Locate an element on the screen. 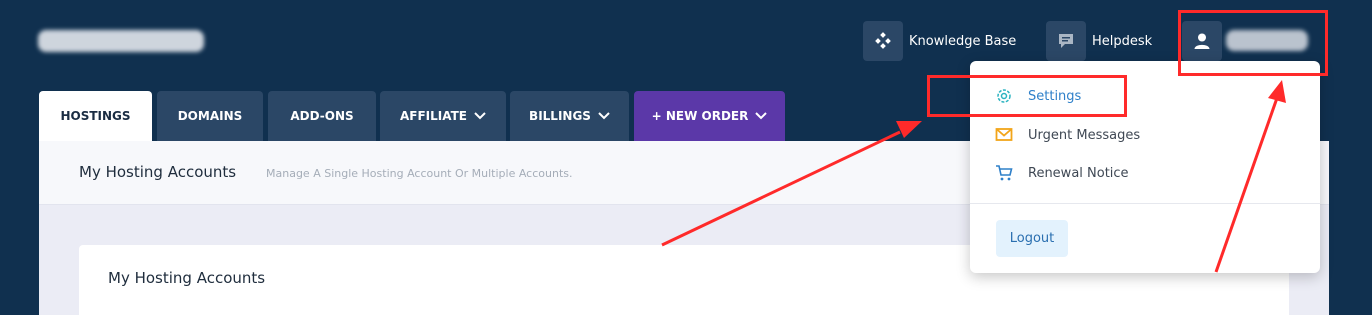 The height and width of the screenshot is (315, 1372). user-icon is located at coordinates (1202, 41).